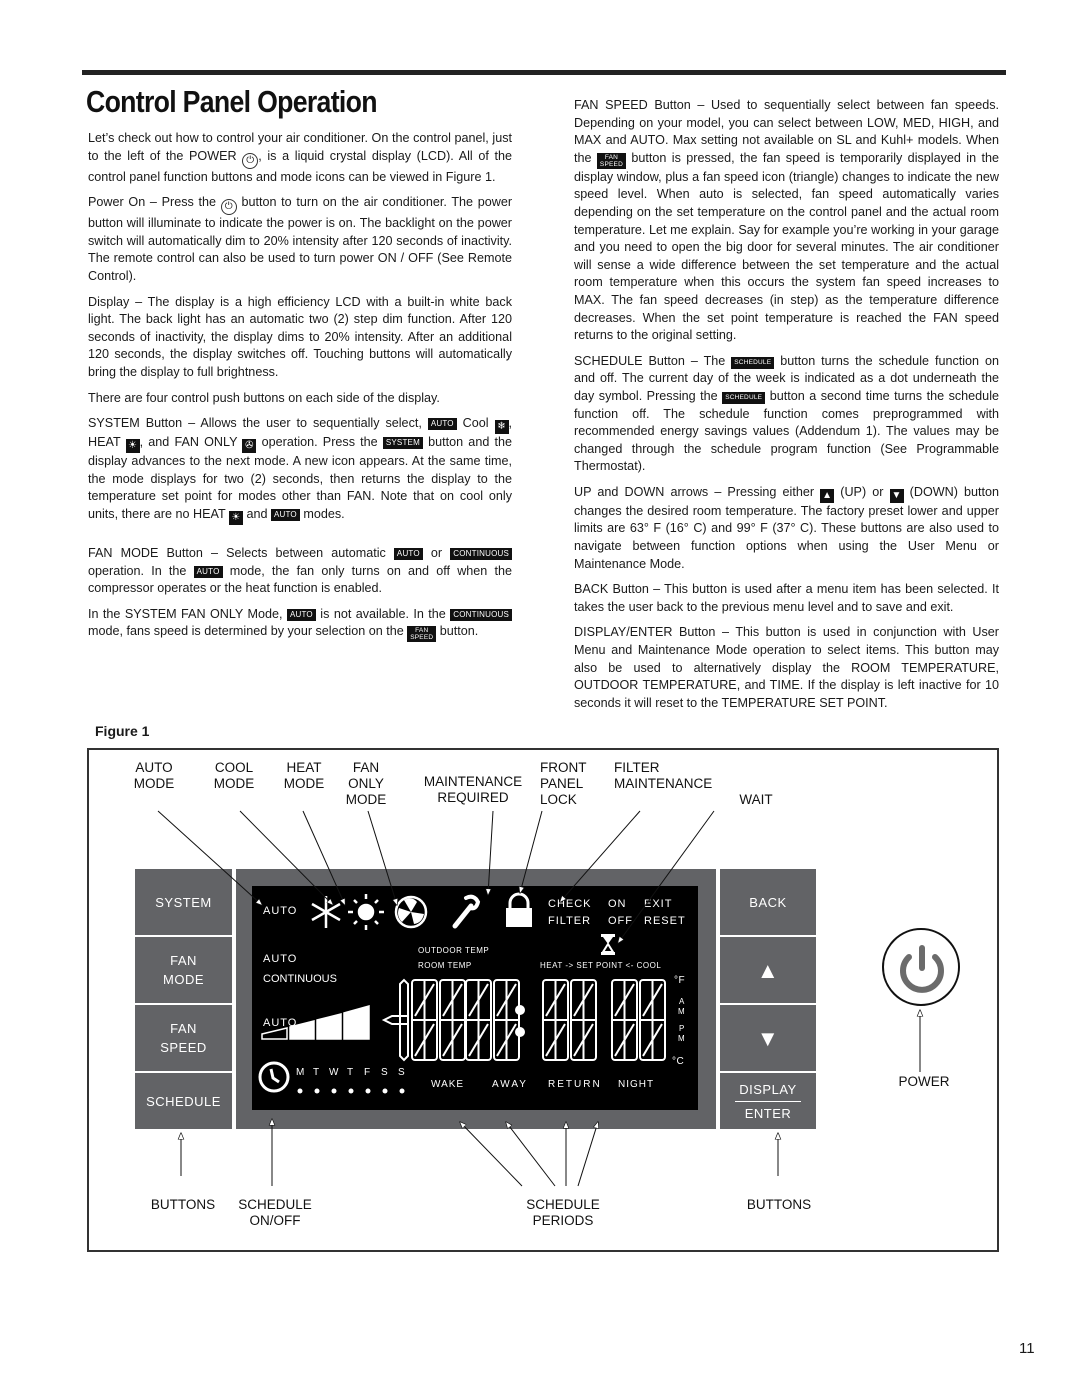 The image size is (1080, 1397). What do you see at coordinates (523, 1020) in the screenshot?
I see `lcd-digits` at bounding box center [523, 1020].